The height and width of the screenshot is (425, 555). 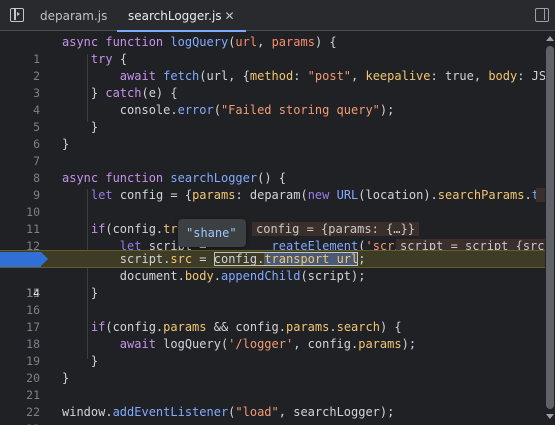 What do you see at coordinates (272, 101) in the screenshot?
I see `code-line: 4 } catch(e) {` at bounding box center [272, 101].